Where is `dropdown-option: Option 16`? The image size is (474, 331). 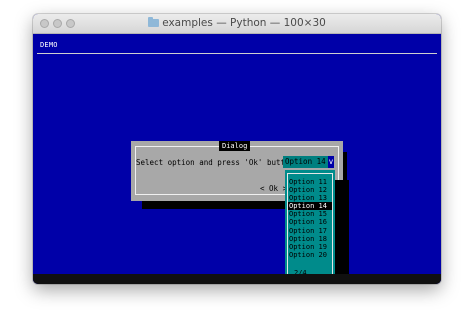 dropdown-option: Option 16 is located at coordinates (310, 222).